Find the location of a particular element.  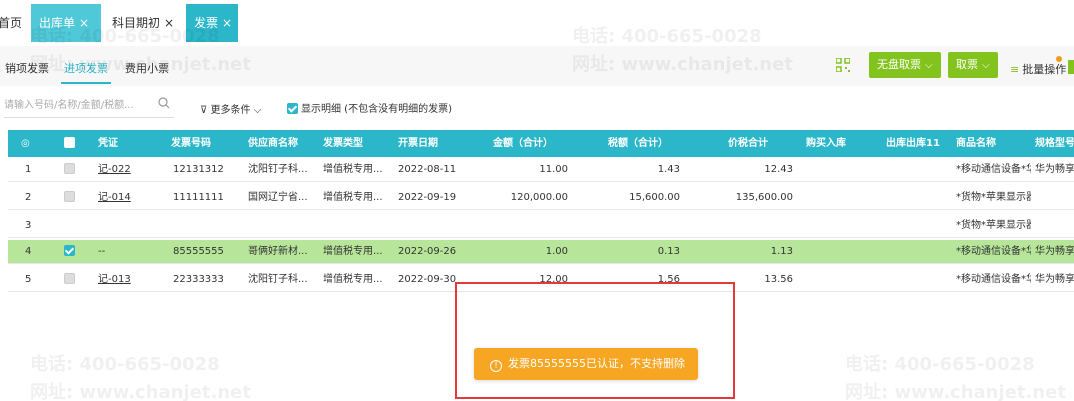

batch-operation-button: ≡ 批量操作 is located at coordinates (1038, 69).